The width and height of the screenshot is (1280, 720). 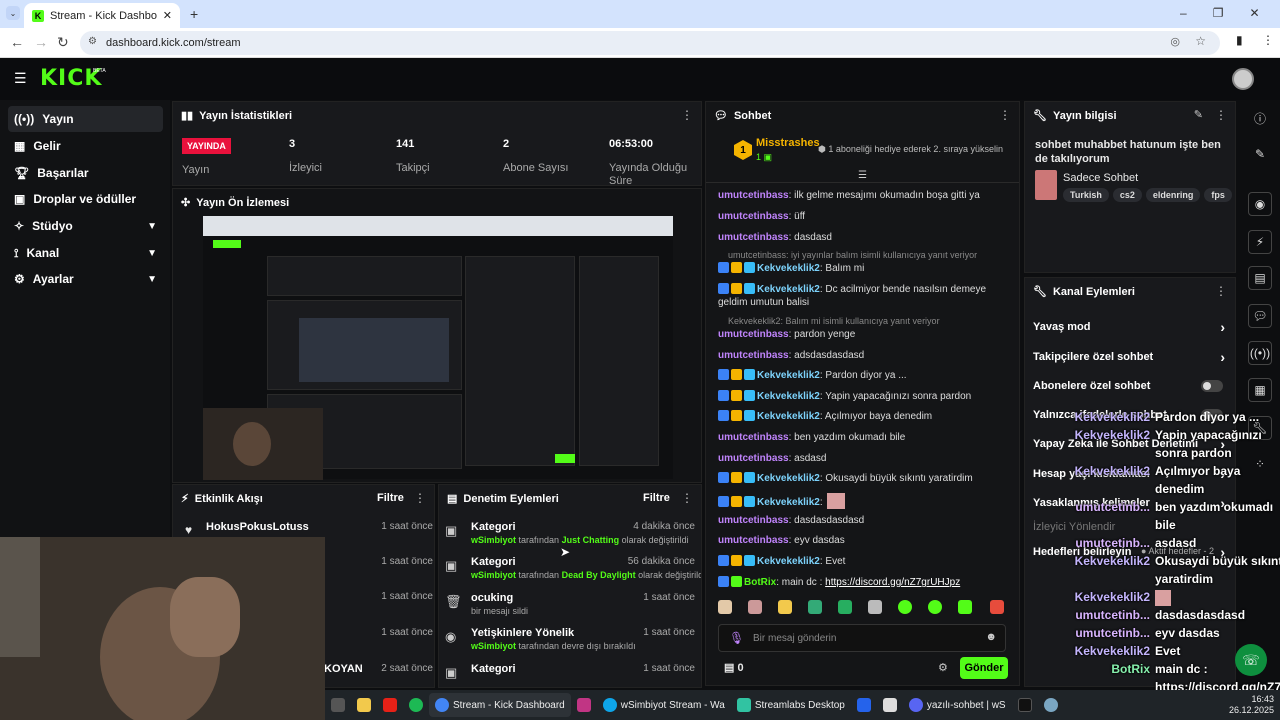 I want to click on sidebar-item-basarilar: 🏆︎ Başarılar, so click(x=85, y=173).